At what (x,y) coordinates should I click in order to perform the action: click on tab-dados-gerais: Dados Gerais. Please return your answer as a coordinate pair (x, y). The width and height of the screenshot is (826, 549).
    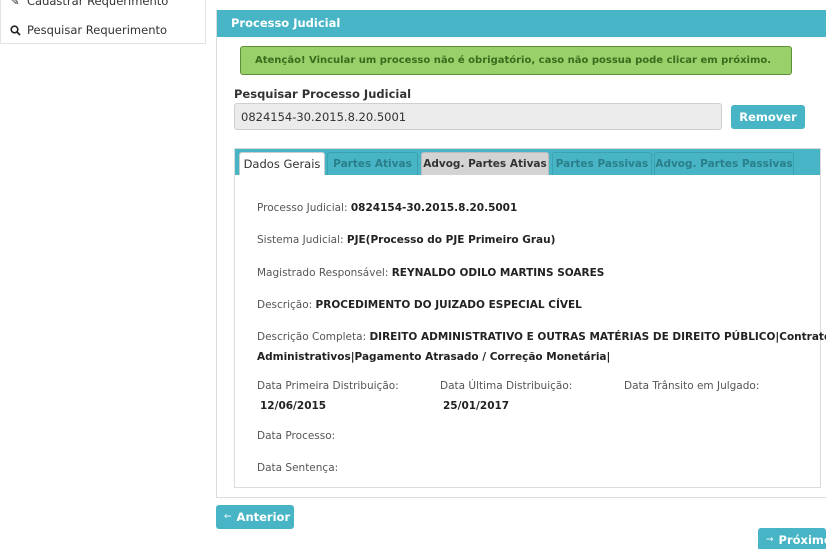
    Looking at the image, I should click on (282, 163).